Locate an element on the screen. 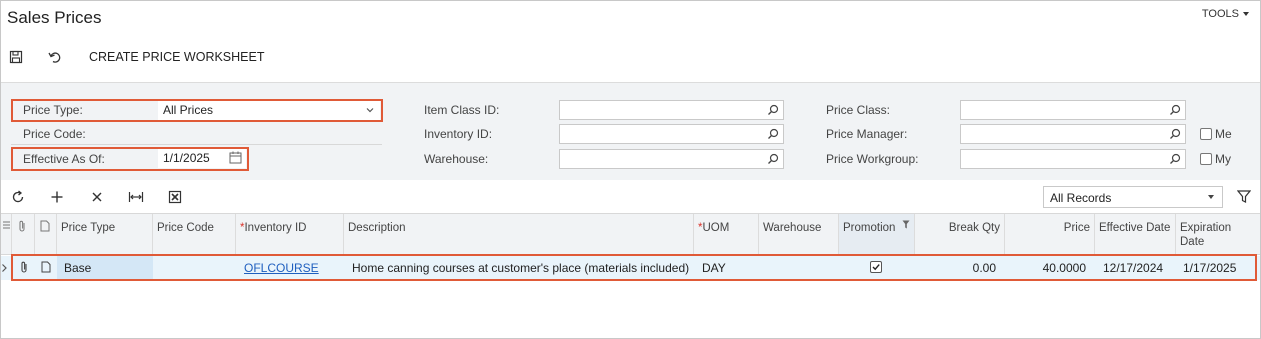 The image size is (1261, 339). save-icon is located at coordinates (16, 57).